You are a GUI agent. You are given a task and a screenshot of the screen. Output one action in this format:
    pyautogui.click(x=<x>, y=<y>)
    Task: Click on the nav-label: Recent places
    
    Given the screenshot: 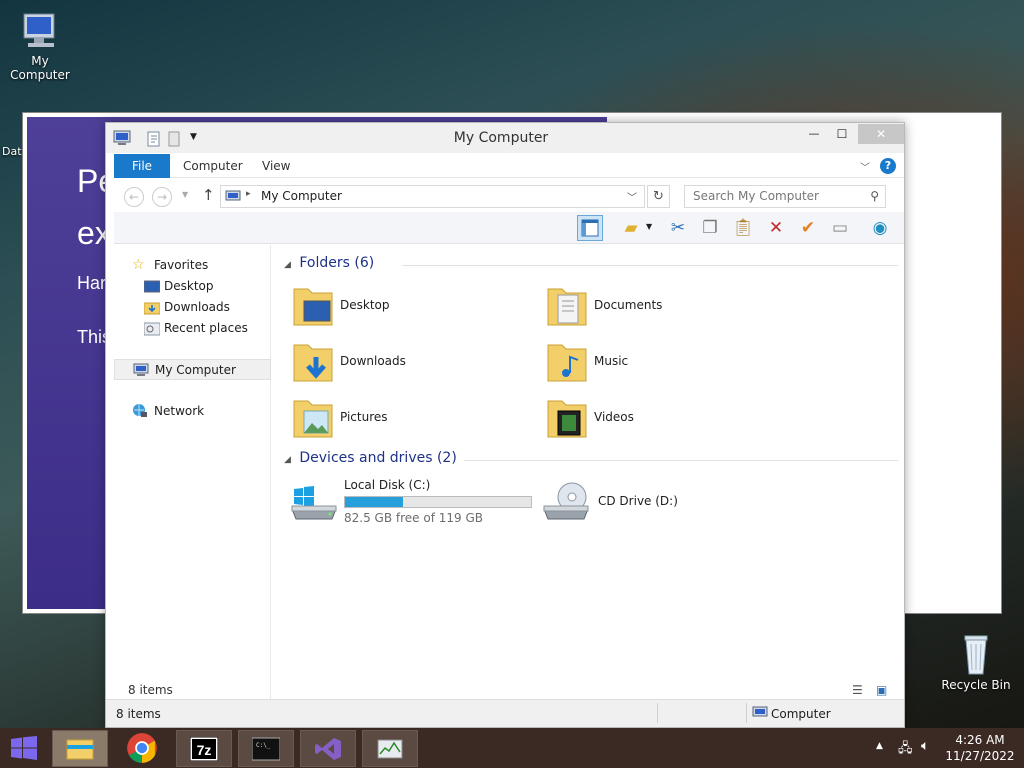 What is the action you would take?
    pyautogui.click(x=206, y=328)
    